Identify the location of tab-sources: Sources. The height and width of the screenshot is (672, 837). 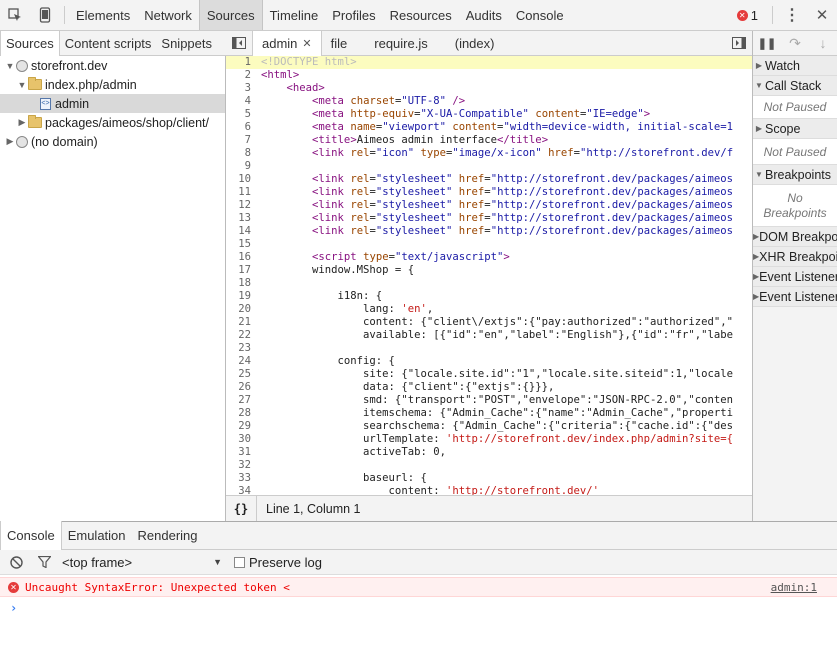
(230, 15).